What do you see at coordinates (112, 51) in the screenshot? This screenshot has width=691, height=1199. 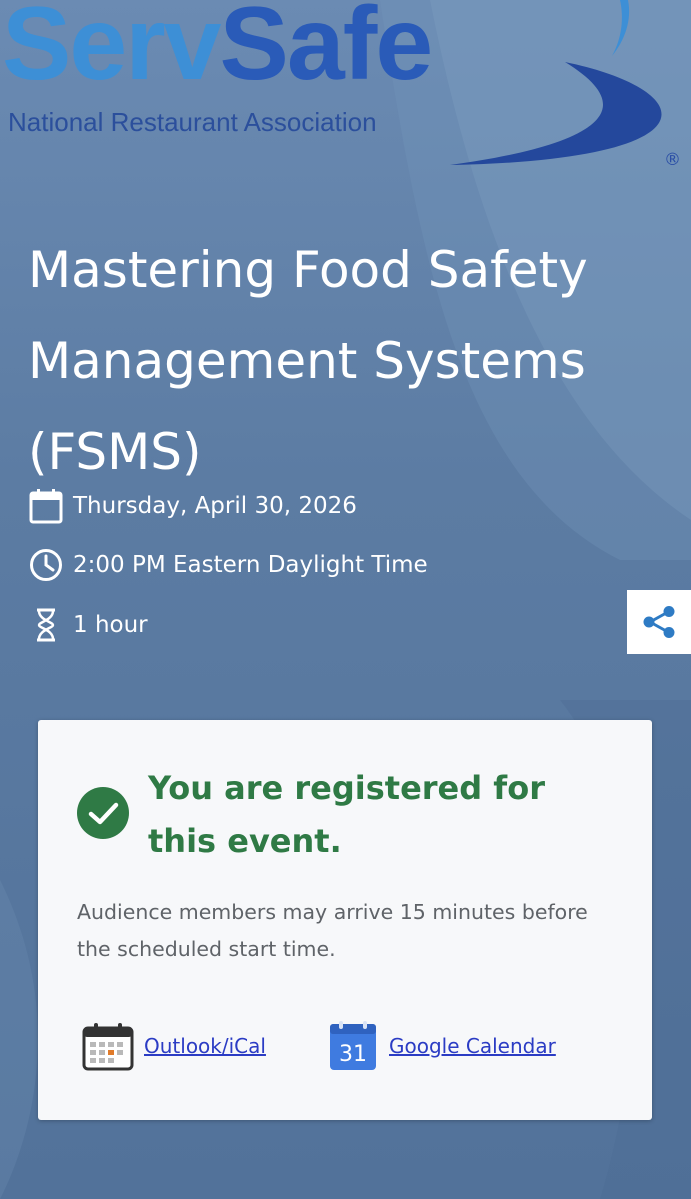 I see `logo-serv-text: Serv` at bounding box center [112, 51].